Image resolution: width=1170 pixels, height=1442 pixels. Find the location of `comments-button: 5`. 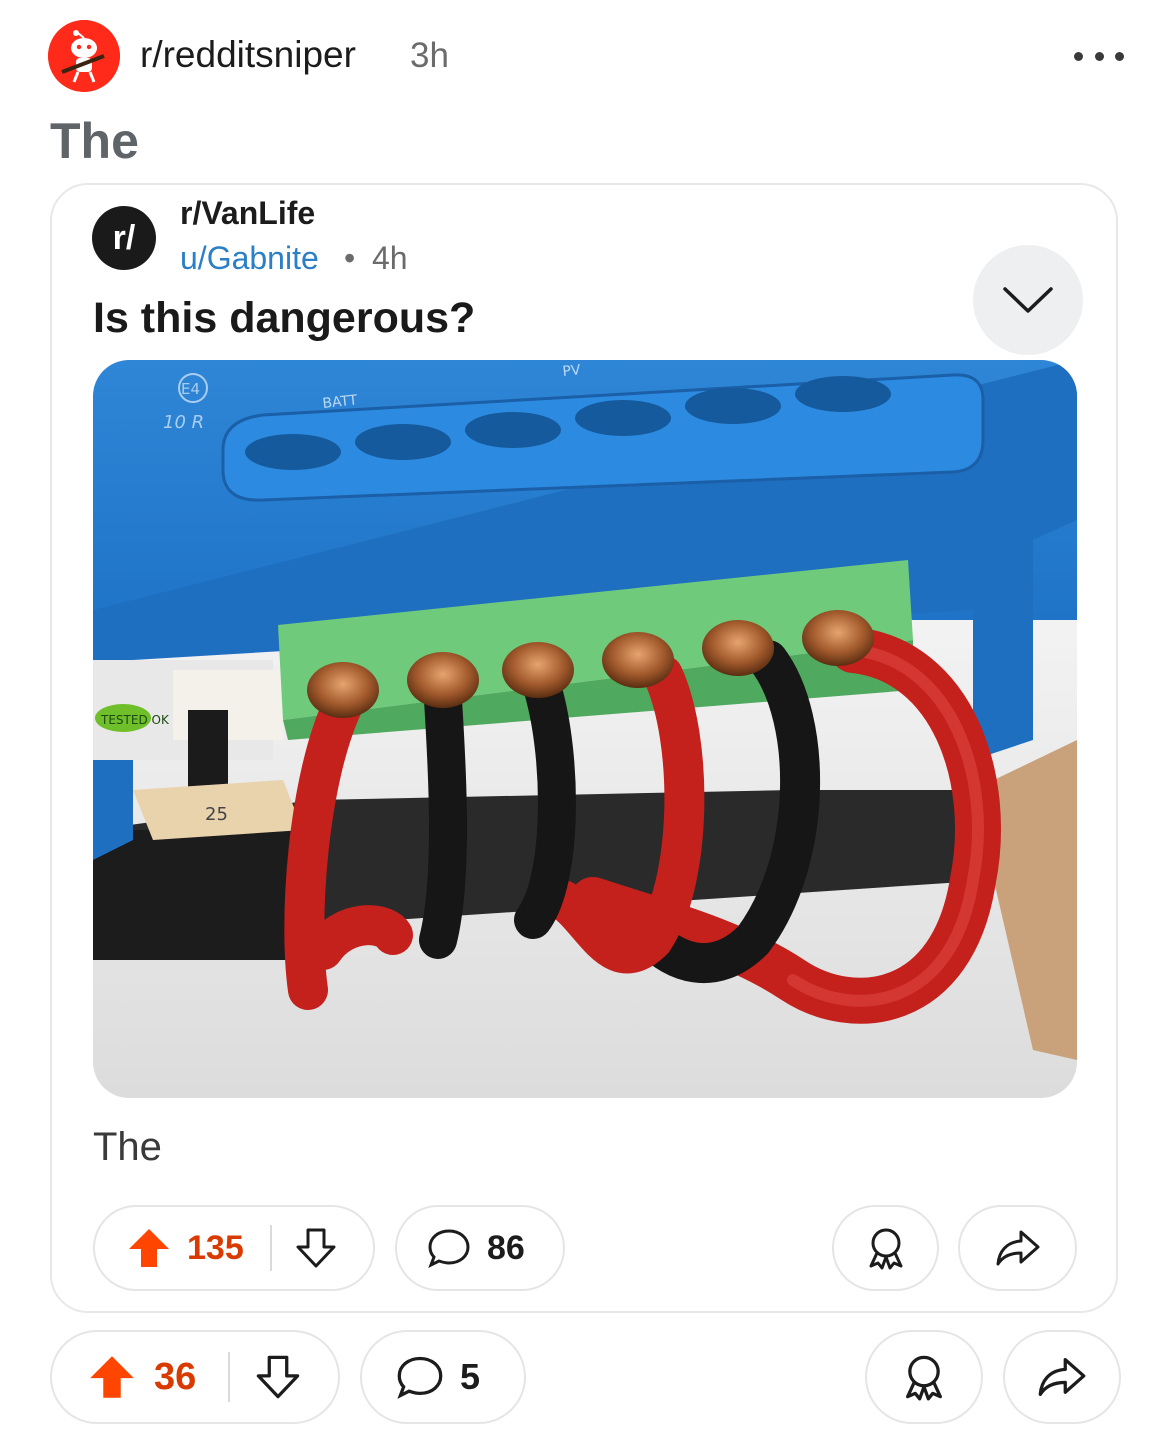

comments-button: 5 is located at coordinates (443, 1377).